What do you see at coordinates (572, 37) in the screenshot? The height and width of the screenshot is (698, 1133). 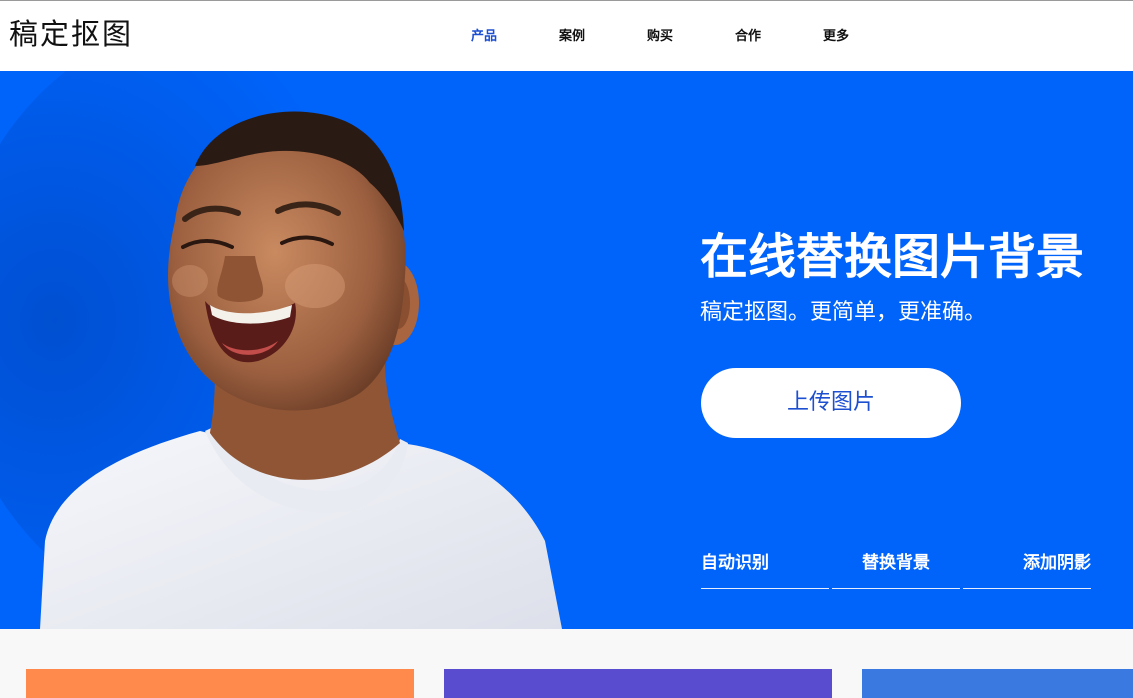 I see `nav-item-cases: 案例` at bounding box center [572, 37].